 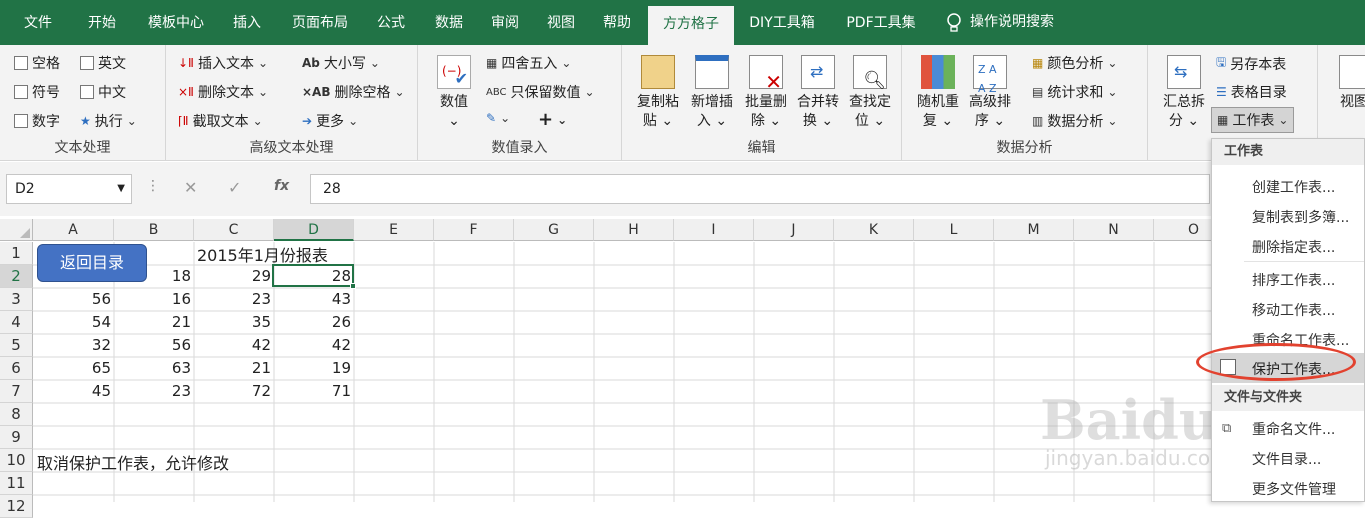 What do you see at coordinates (234, 391) in the screenshot?
I see `table-cell: 72` at bounding box center [234, 391].